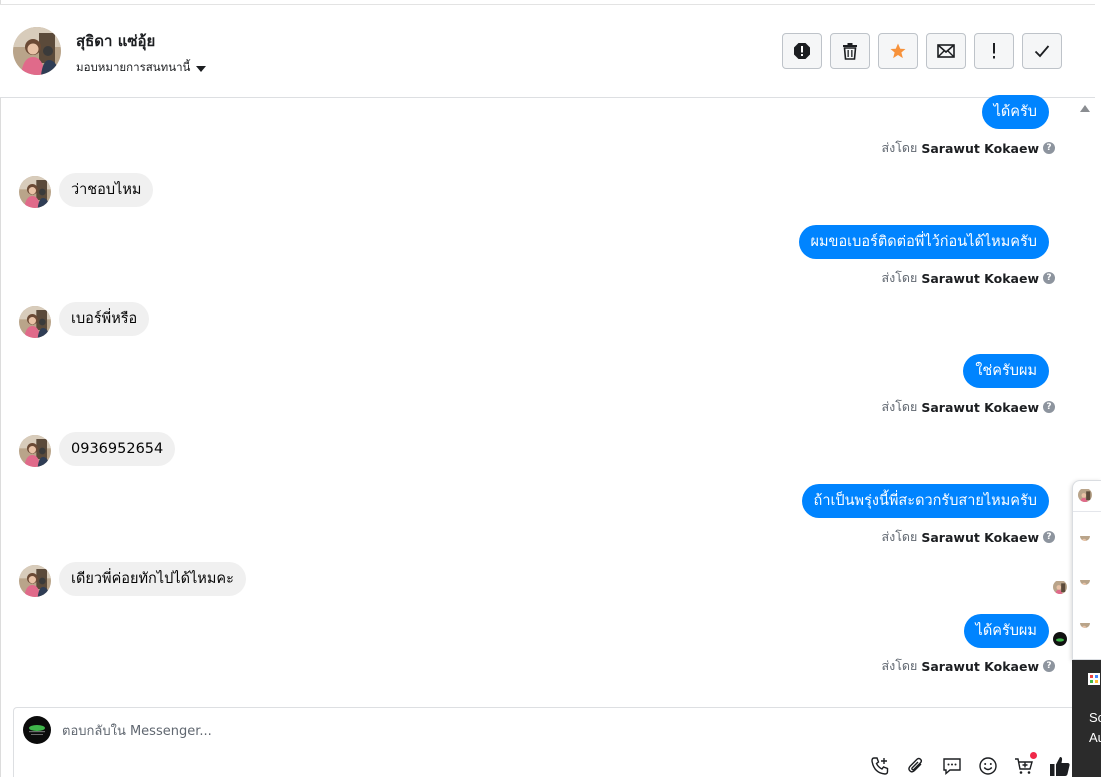 The height and width of the screenshot is (777, 1101). I want to click on emoji-icon, so click(988, 766).